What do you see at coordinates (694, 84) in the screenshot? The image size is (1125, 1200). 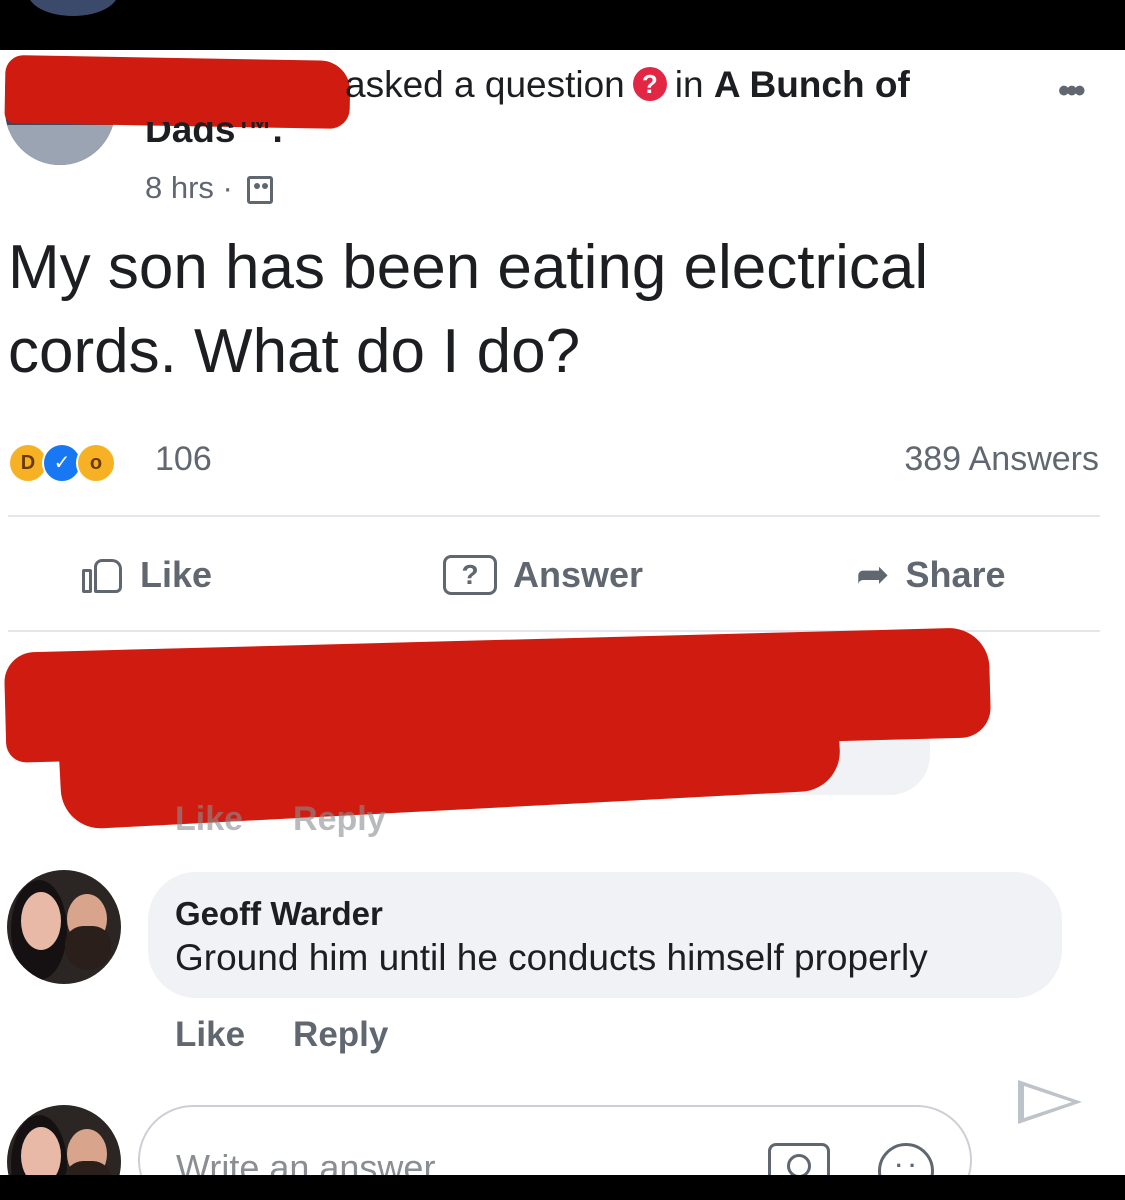 I see `group-prefix: in` at bounding box center [694, 84].